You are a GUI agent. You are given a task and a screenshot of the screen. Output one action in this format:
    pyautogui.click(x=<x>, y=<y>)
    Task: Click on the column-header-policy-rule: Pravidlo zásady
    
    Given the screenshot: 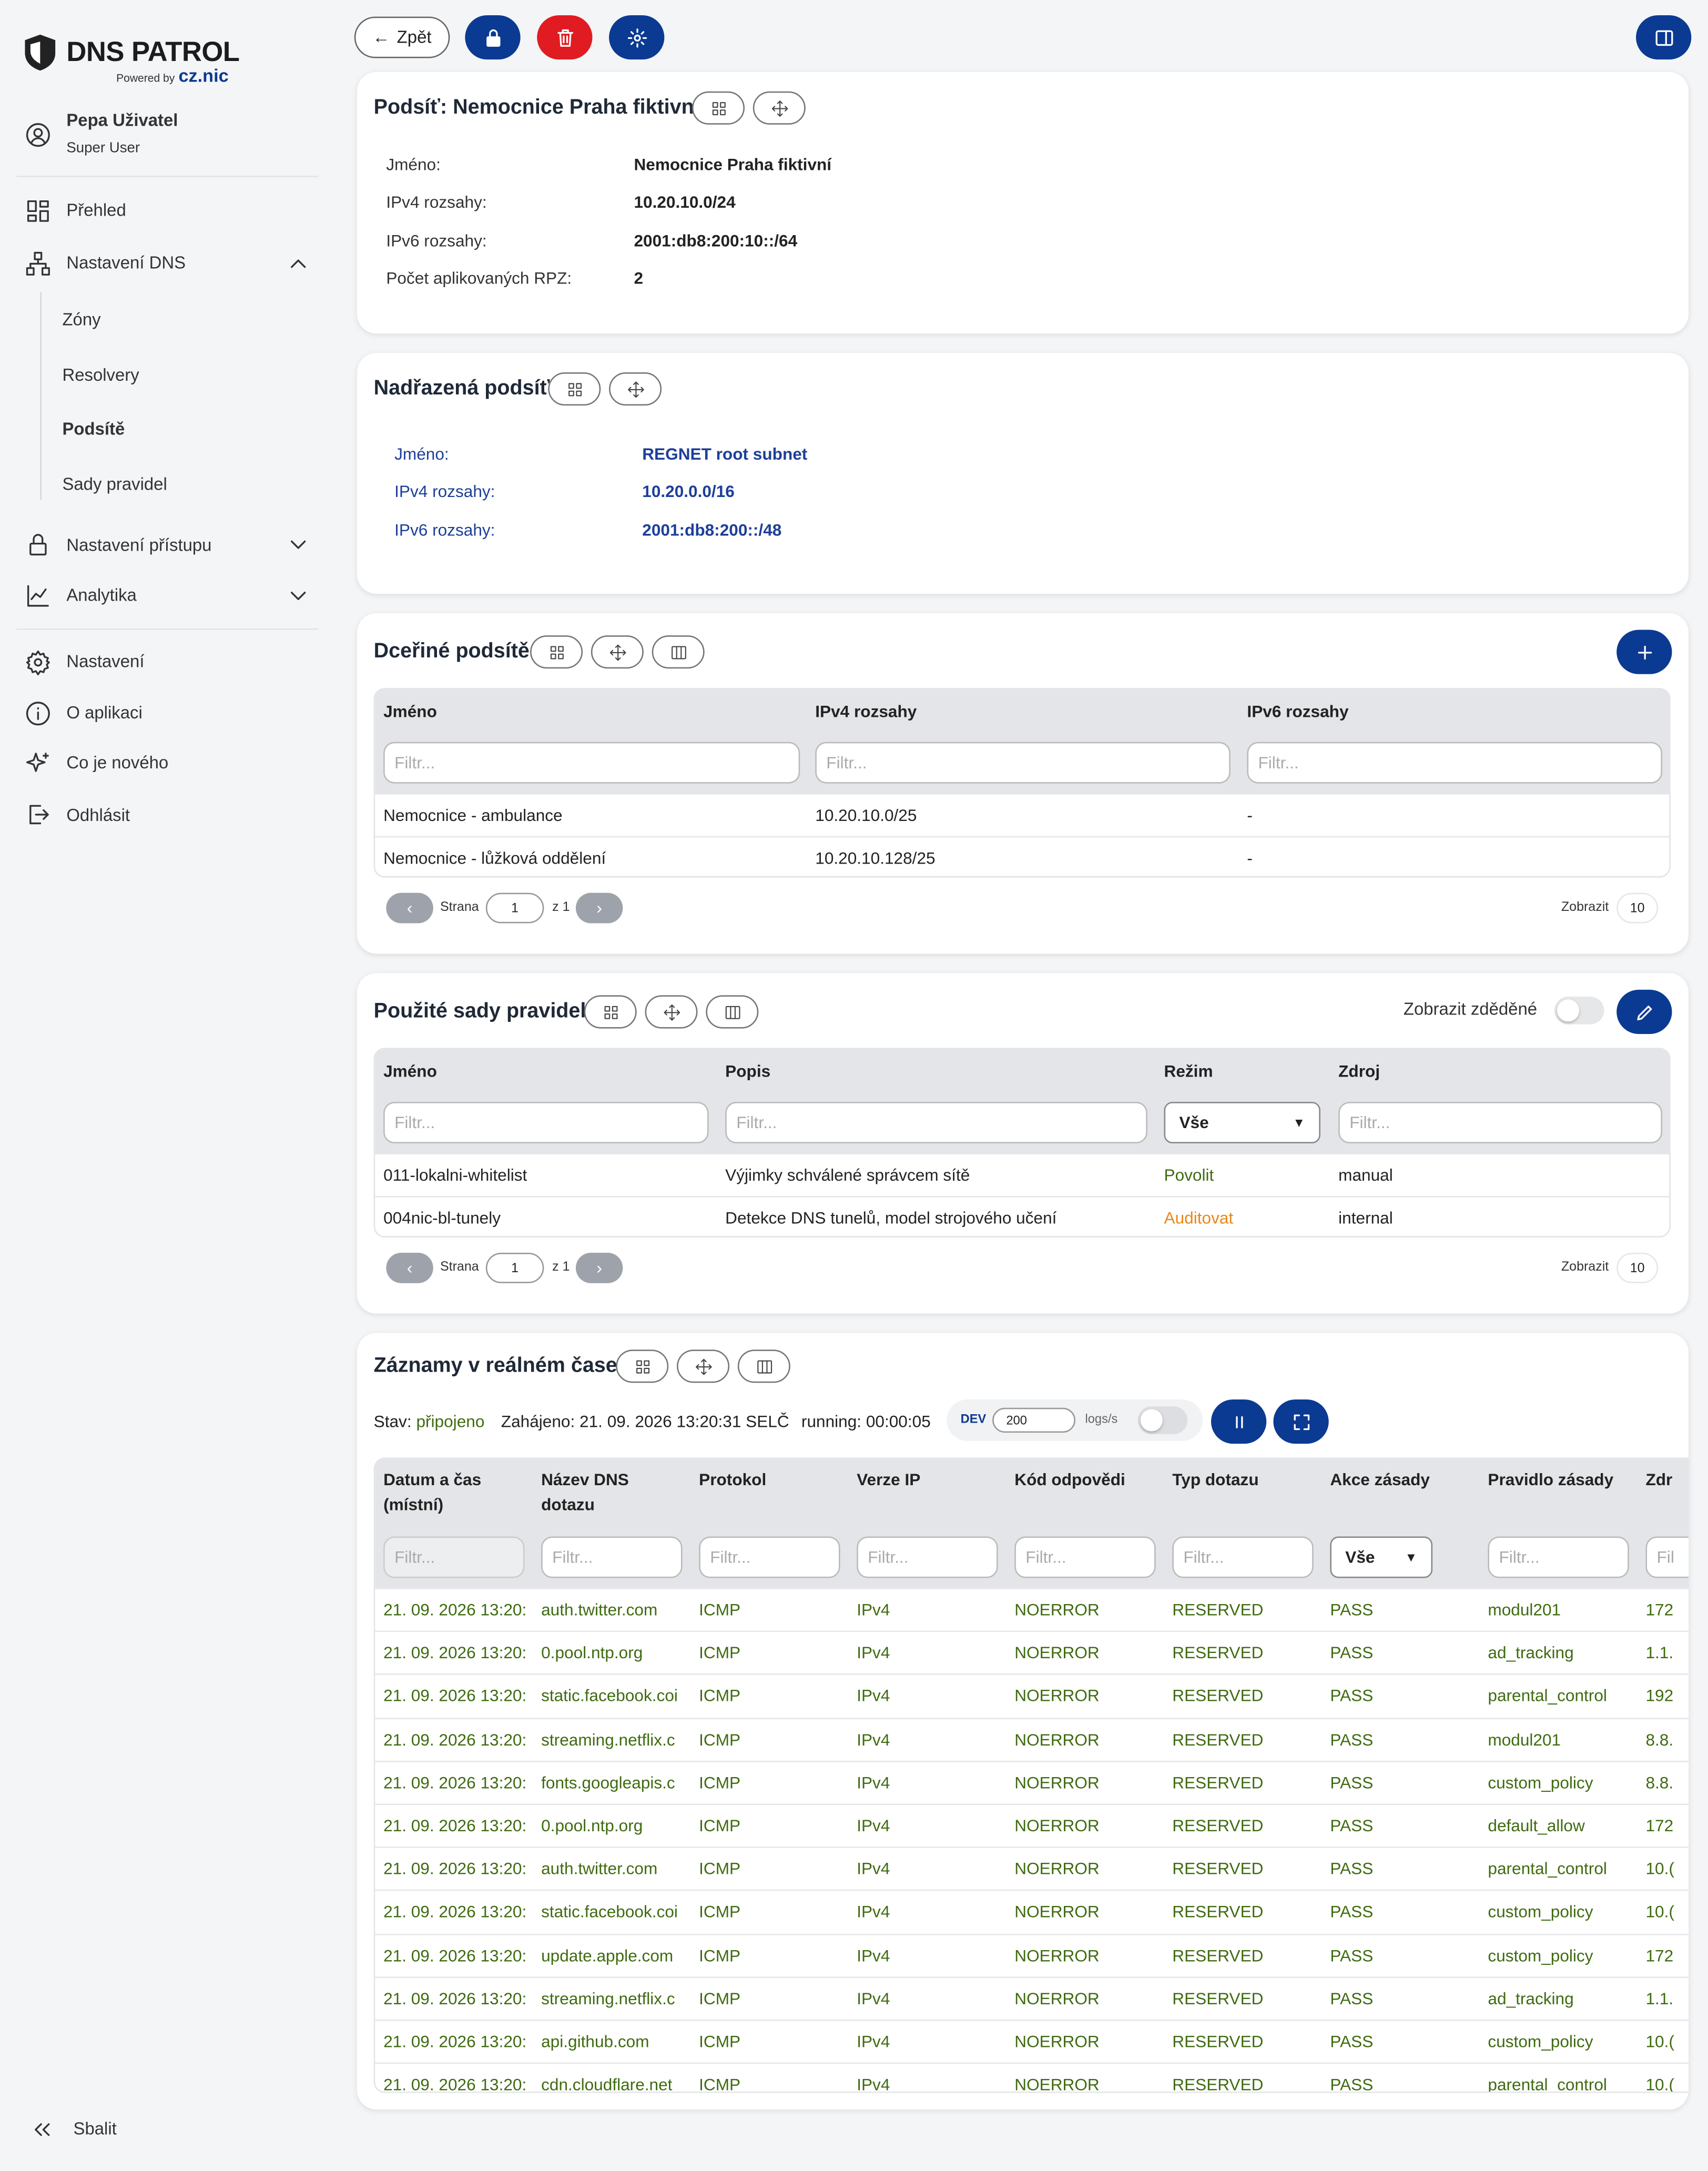 What is the action you would take?
    pyautogui.click(x=1560, y=1479)
    